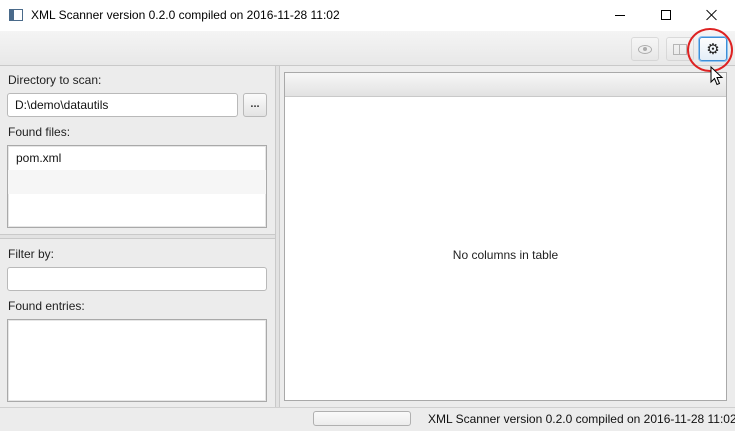  What do you see at coordinates (55, 80) in the screenshot?
I see `directory-label: Directory to scan:` at bounding box center [55, 80].